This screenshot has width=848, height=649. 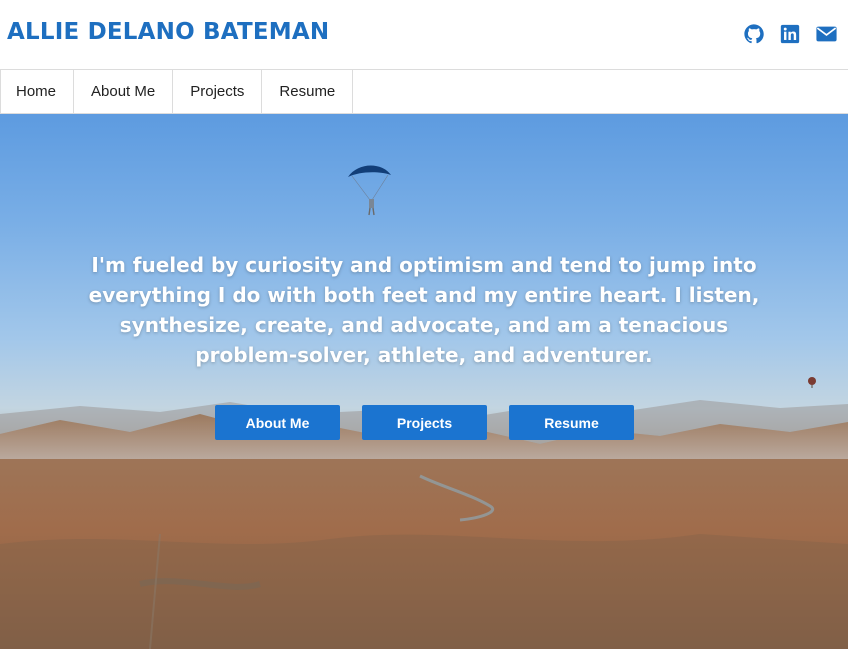 I want to click on nav-item-projects: Projects, so click(x=218, y=91).